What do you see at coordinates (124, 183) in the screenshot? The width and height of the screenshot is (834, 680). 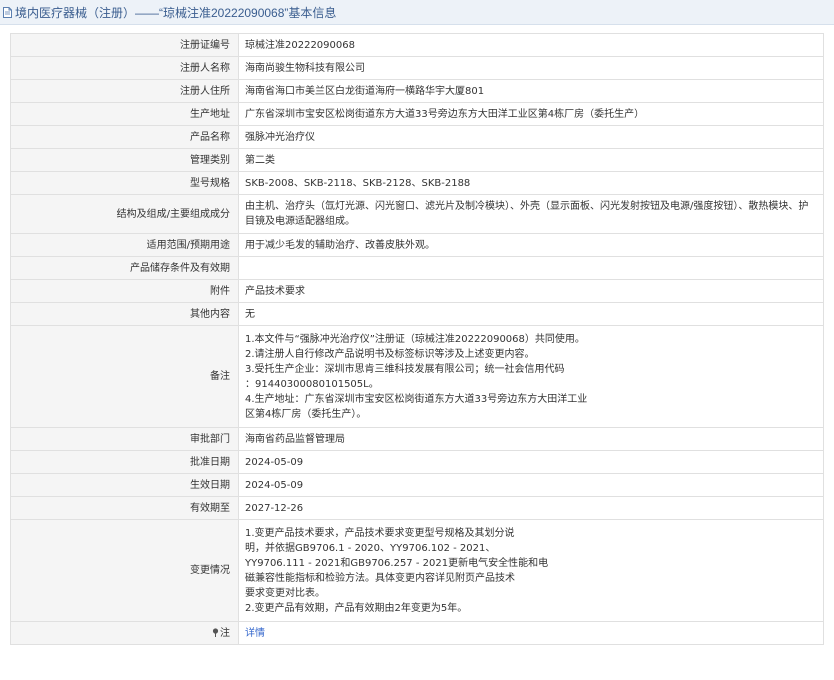 I see `row-label: 型号规格` at bounding box center [124, 183].